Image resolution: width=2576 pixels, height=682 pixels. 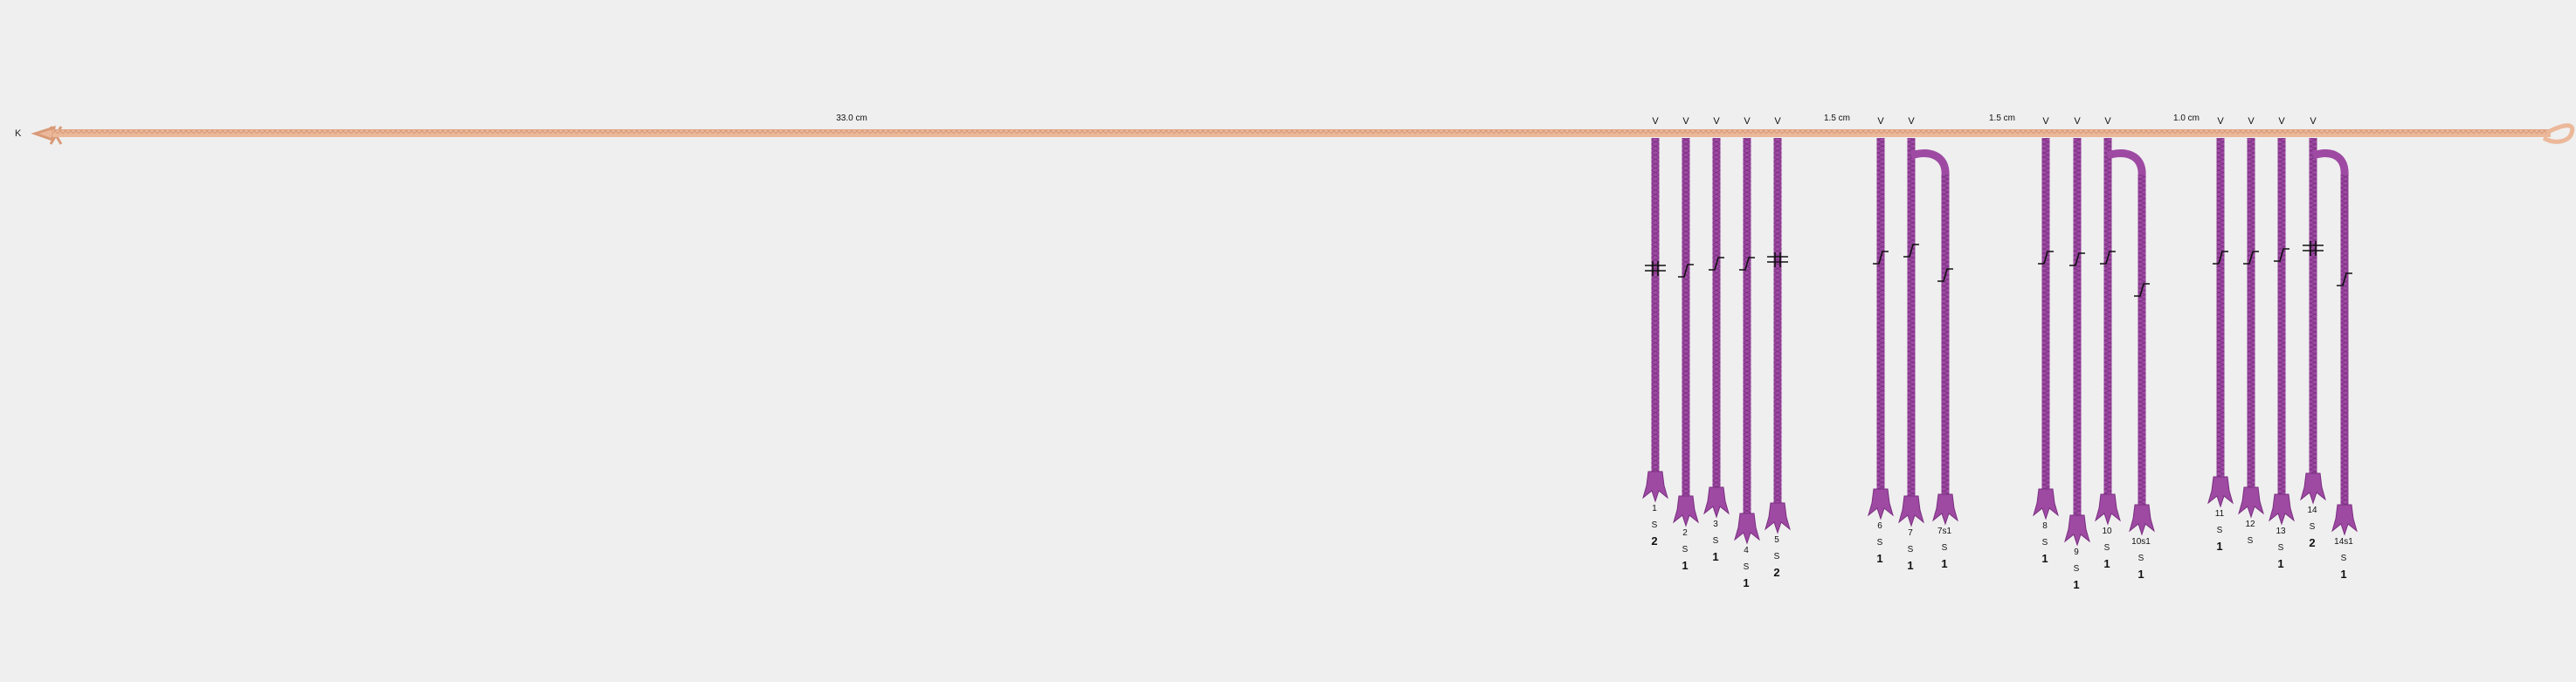 What do you see at coordinates (2334, 365) in the screenshot?
I see `pendant-cord-14s1: 14s1 S 1` at bounding box center [2334, 365].